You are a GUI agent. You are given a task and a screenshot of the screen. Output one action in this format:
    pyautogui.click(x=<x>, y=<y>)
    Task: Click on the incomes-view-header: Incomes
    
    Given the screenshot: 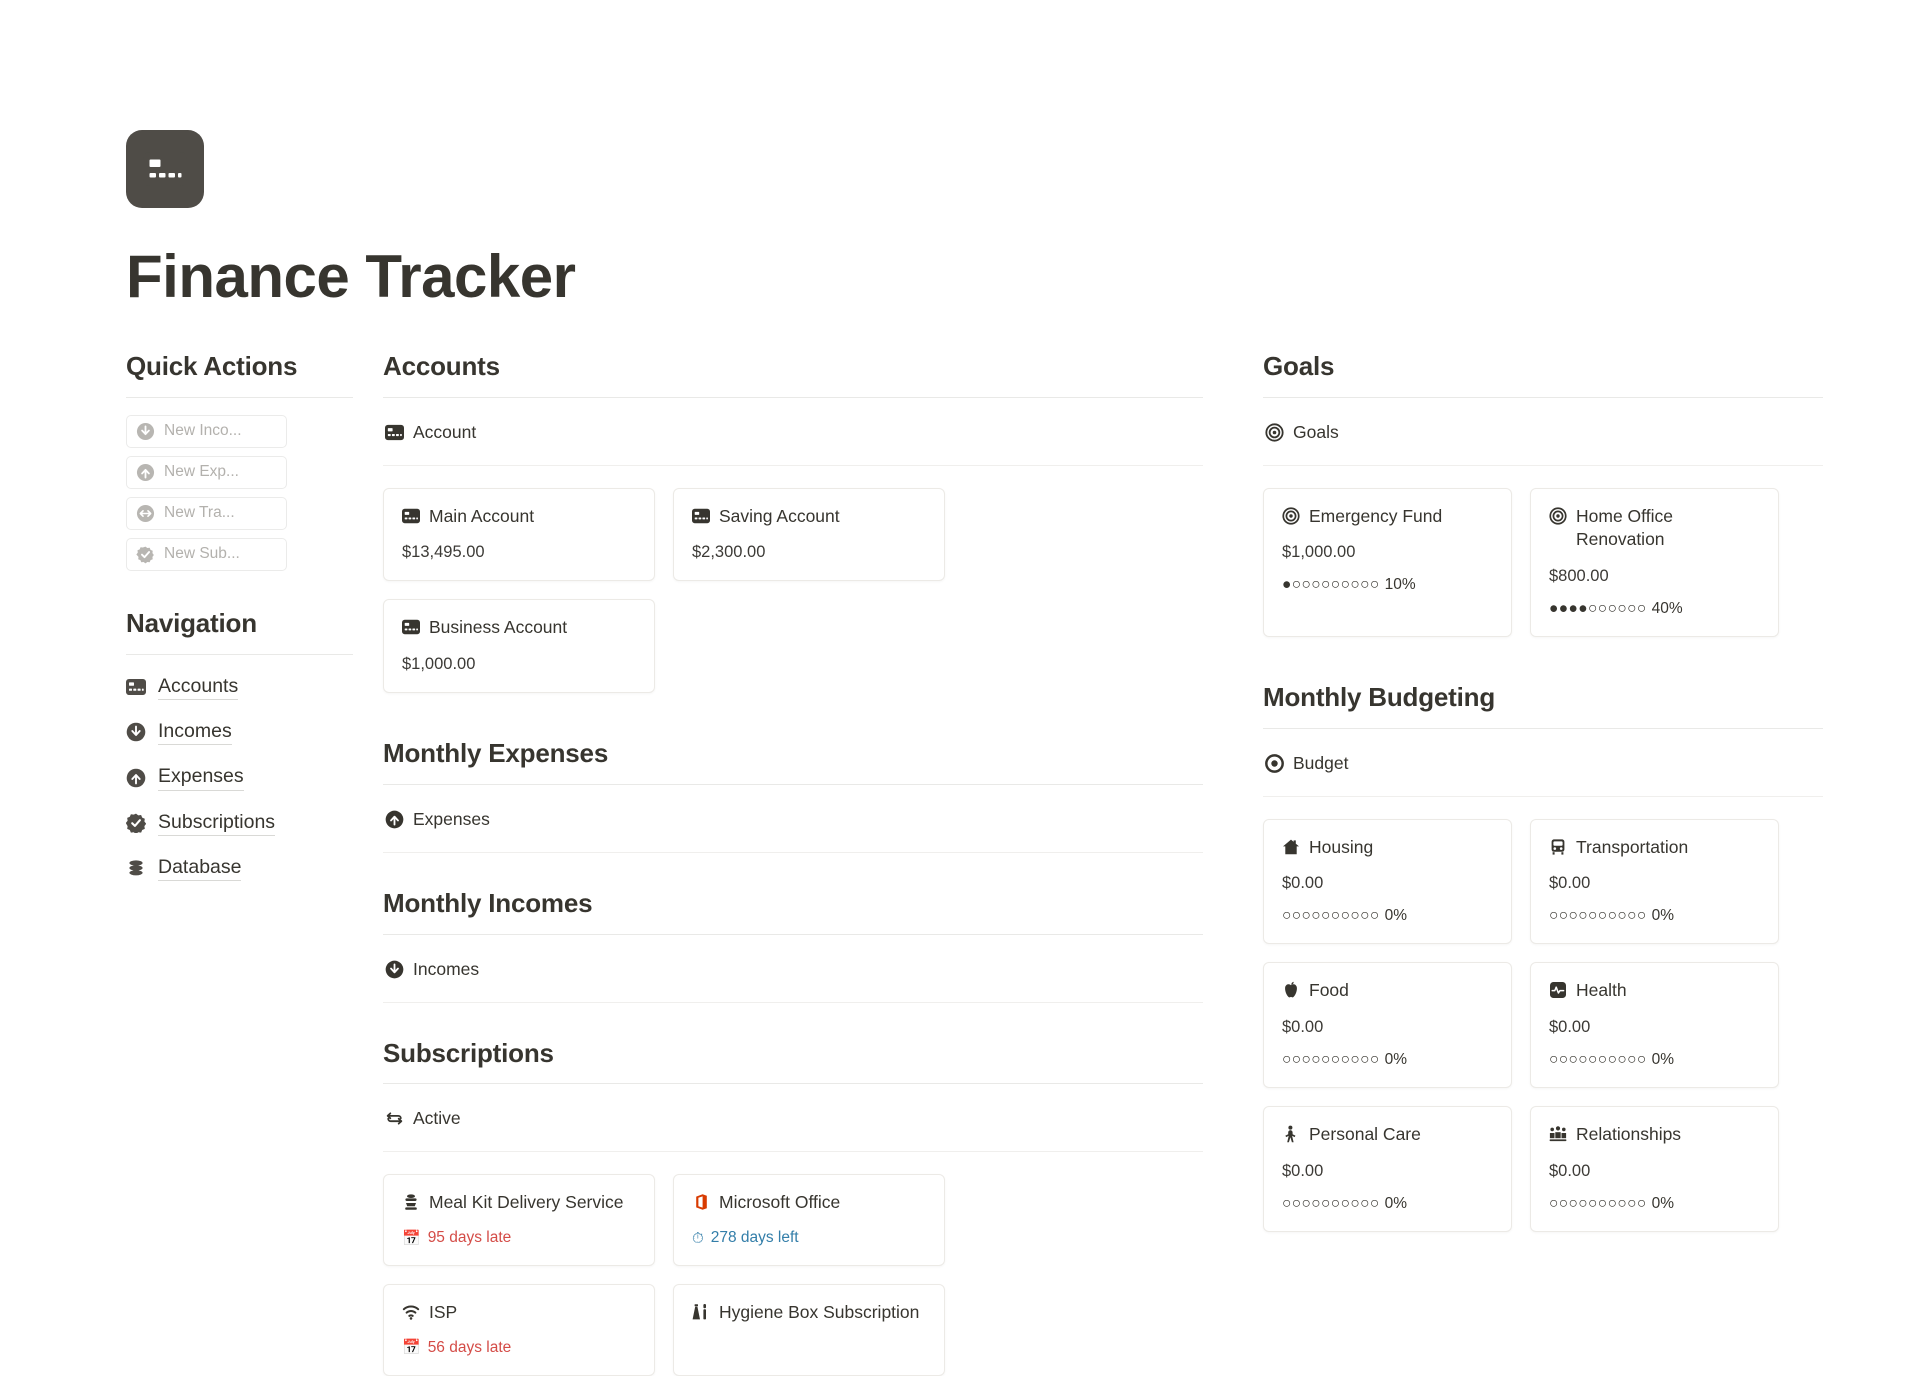 What is the action you would take?
    pyautogui.click(x=793, y=969)
    